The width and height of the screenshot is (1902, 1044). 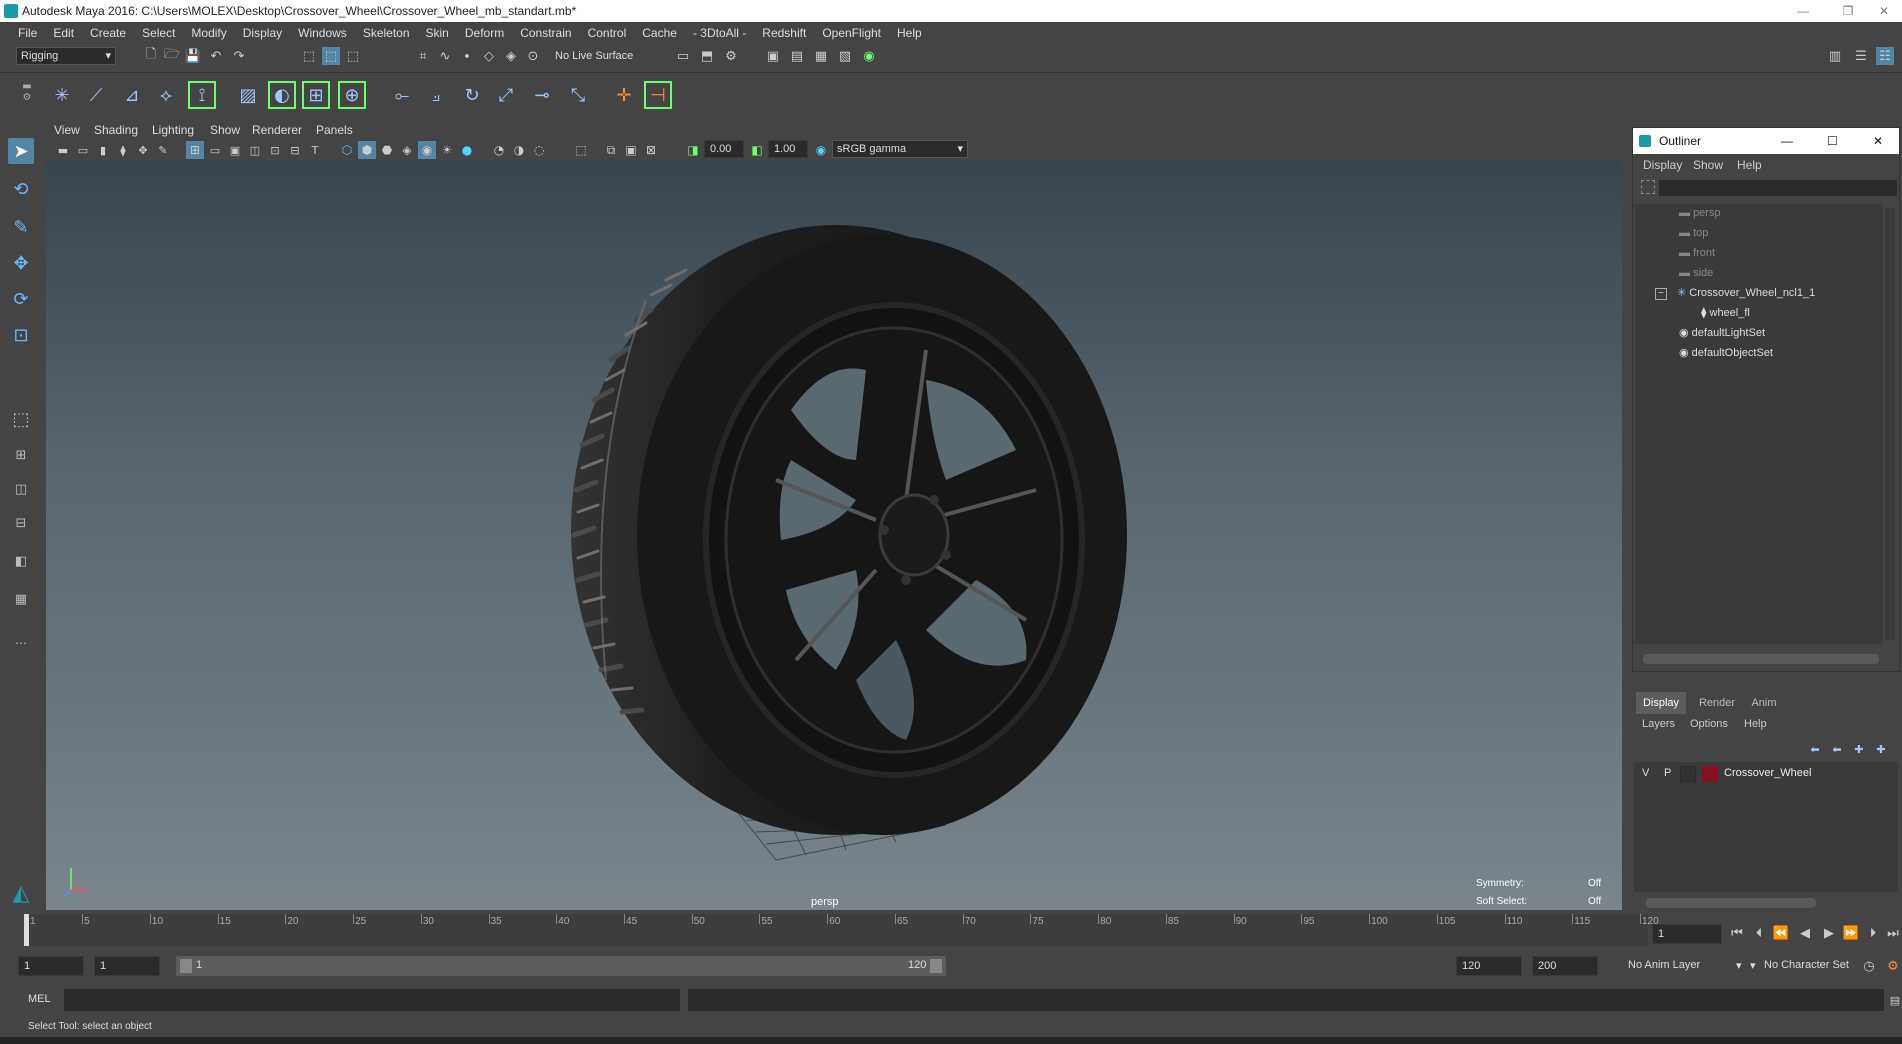 What do you see at coordinates (436, 95) in the screenshot?
I see `point-constraint-icon: ⟓` at bounding box center [436, 95].